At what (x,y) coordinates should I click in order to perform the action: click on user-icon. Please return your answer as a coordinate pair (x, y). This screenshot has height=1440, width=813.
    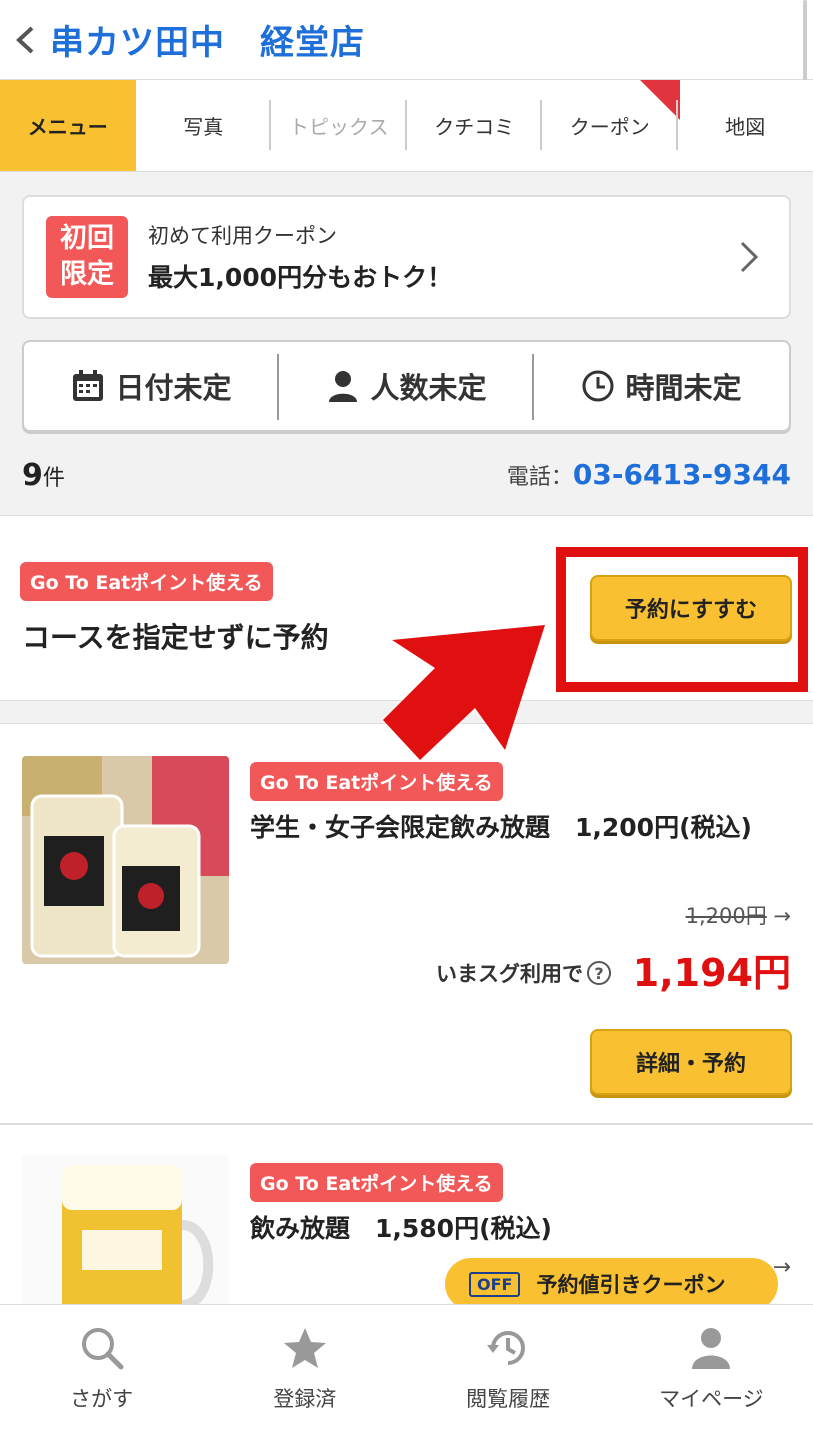
    Looking at the image, I should click on (711, 1348).